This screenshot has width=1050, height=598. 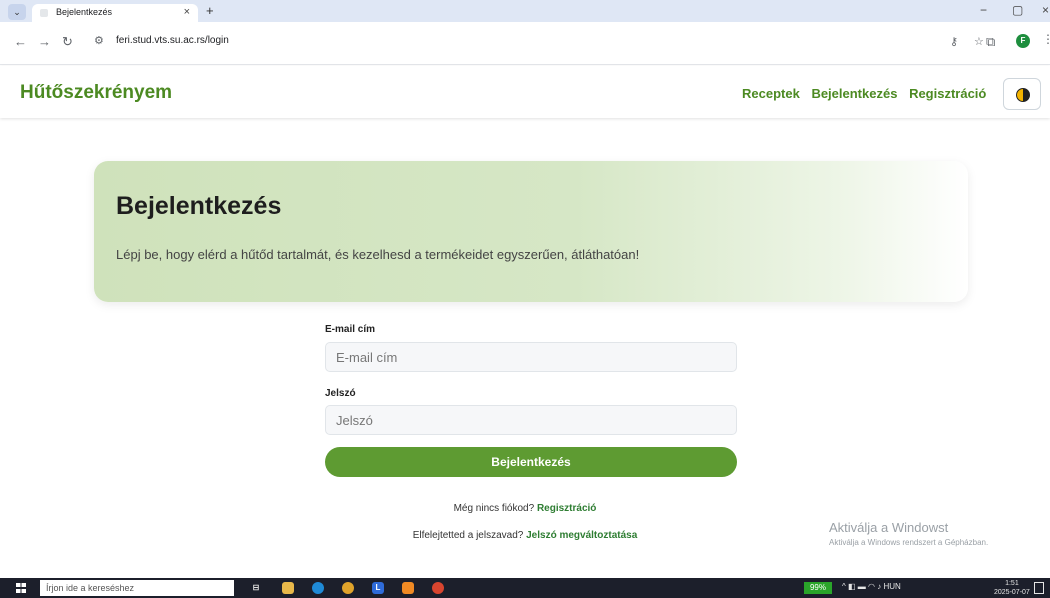 I want to click on reset-password-link: Jelszó megváltoztatása, so click(x=581, y=535).